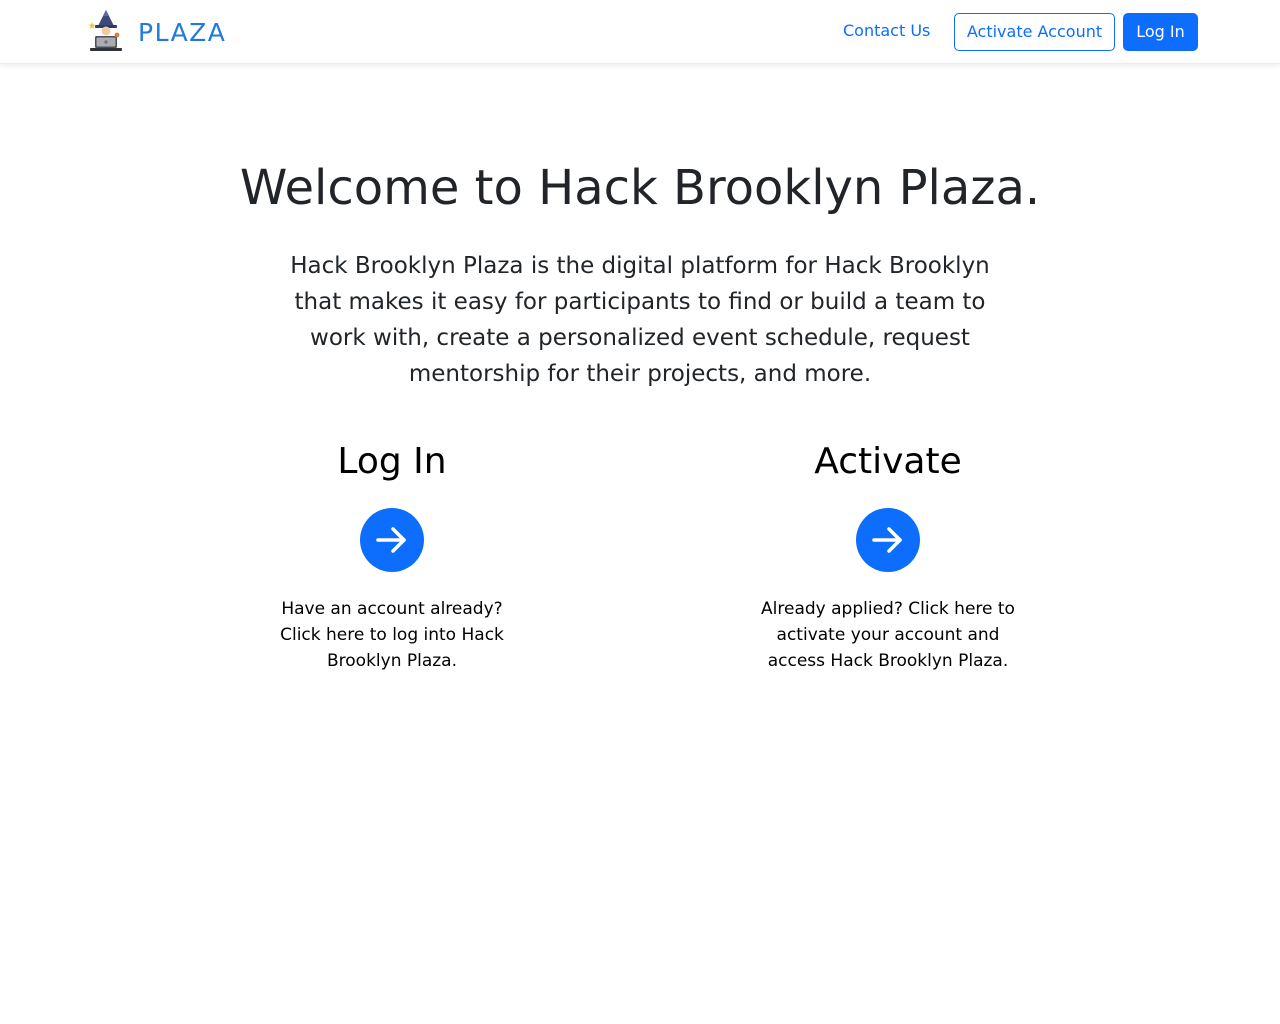 Image resolution: width=1280 pixels, height=1024 pixels. Describe the element at coordinates (182, 32) in the screenshot. I see `brand-text: PLAZA` at that location.